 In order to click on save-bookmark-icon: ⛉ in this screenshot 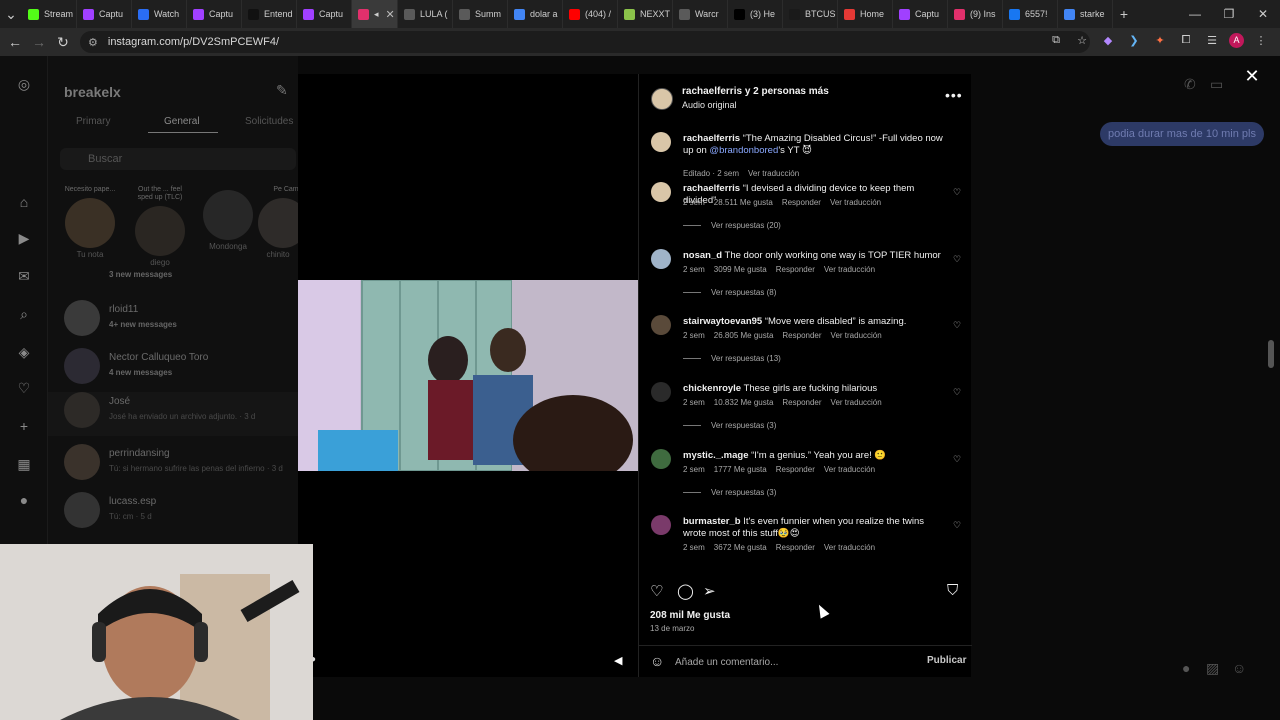, I will do `click(952, 590)`.